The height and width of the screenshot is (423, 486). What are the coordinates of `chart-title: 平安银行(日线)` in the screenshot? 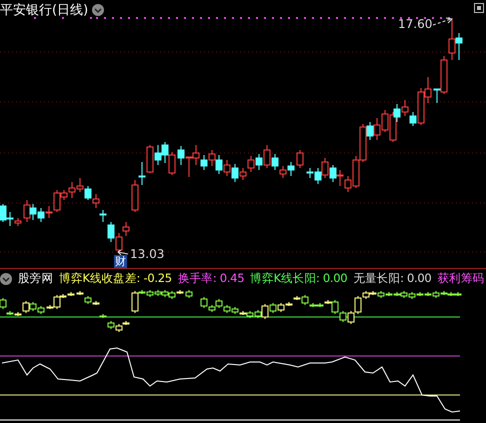 It's located at (44, 10).